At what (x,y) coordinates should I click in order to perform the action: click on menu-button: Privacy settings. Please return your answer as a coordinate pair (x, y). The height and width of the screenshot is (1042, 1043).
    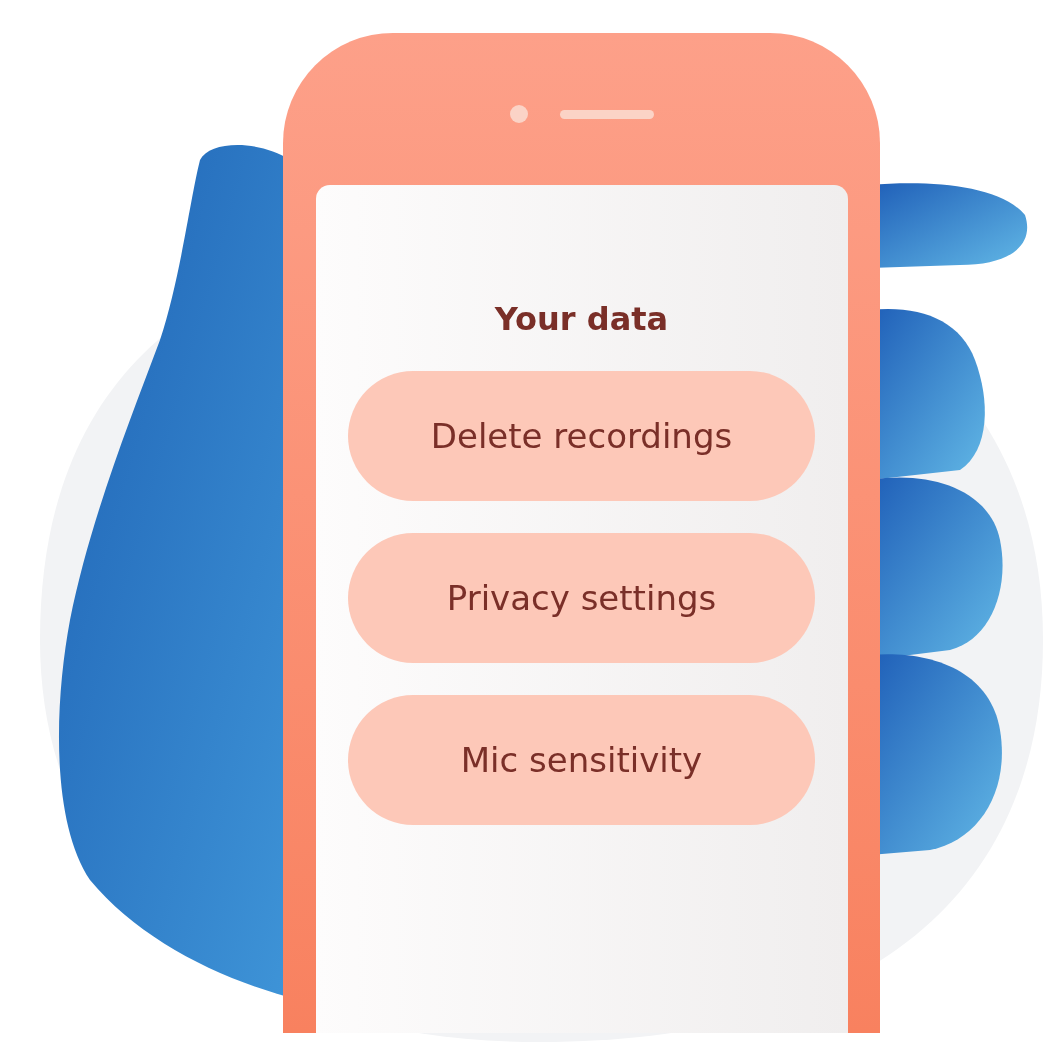
    Looking at the image, I should click on (581, 598).